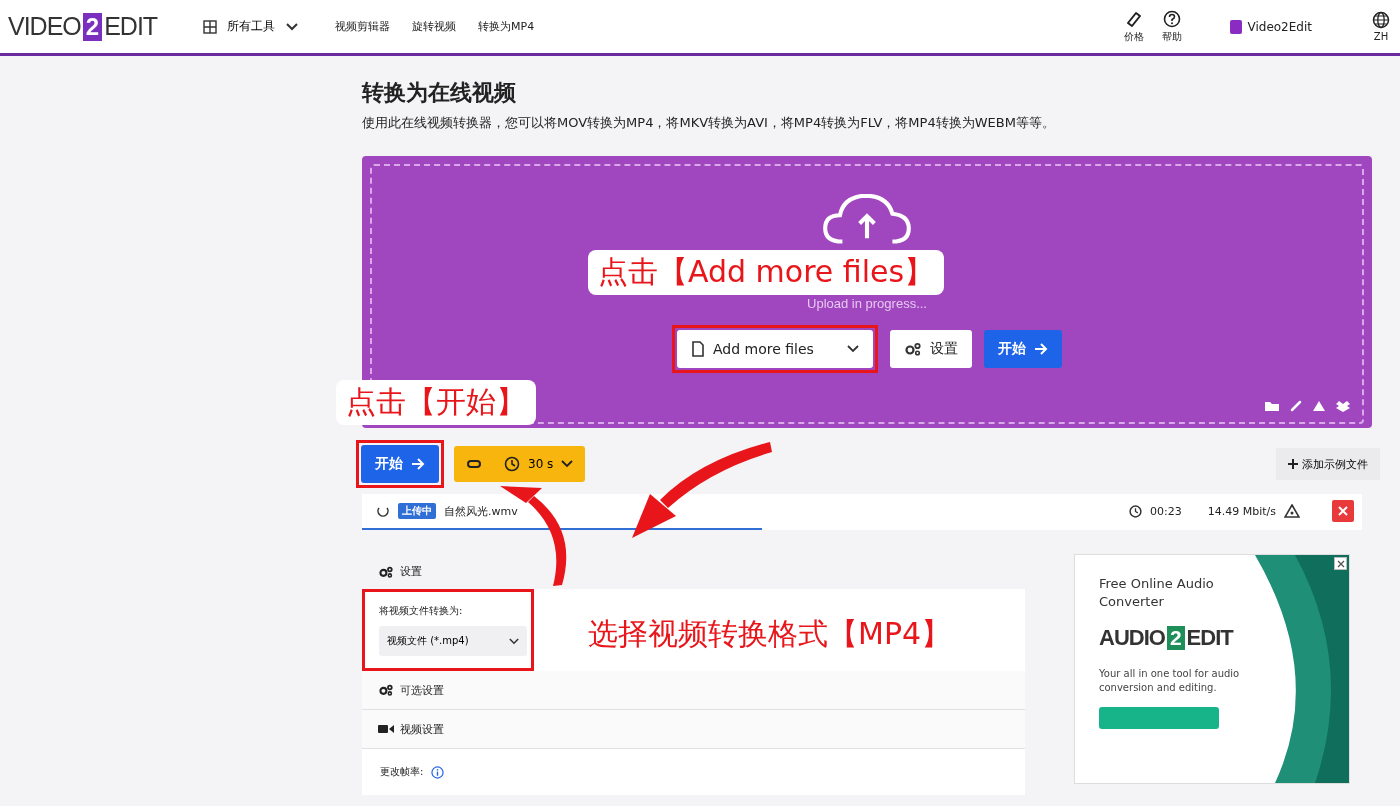 This screenshot has width=1400, height=806. What do you see at coordinates (506, 26) in the screenshot?
I see `nav-link: 转换为MP4` at bounding box center [506, 26].